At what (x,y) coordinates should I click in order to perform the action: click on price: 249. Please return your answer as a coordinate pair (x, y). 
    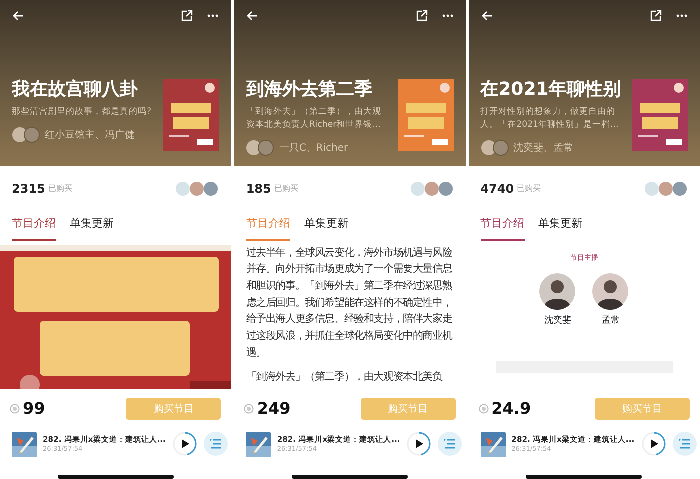
    Looking at the image, I should click on (274, 409).